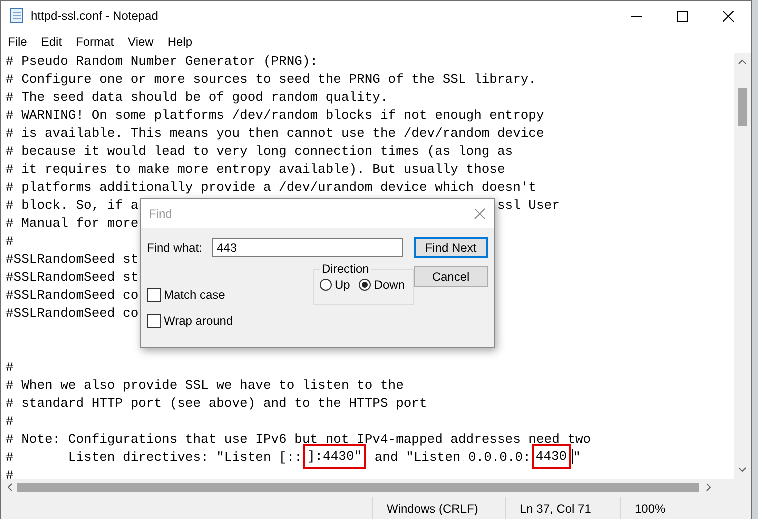 This screenshot has height=519, width=758. What do you see at coordinates (577, 457) in the screenshot?
I see `code-text: "` at bounding box center [577, 457].